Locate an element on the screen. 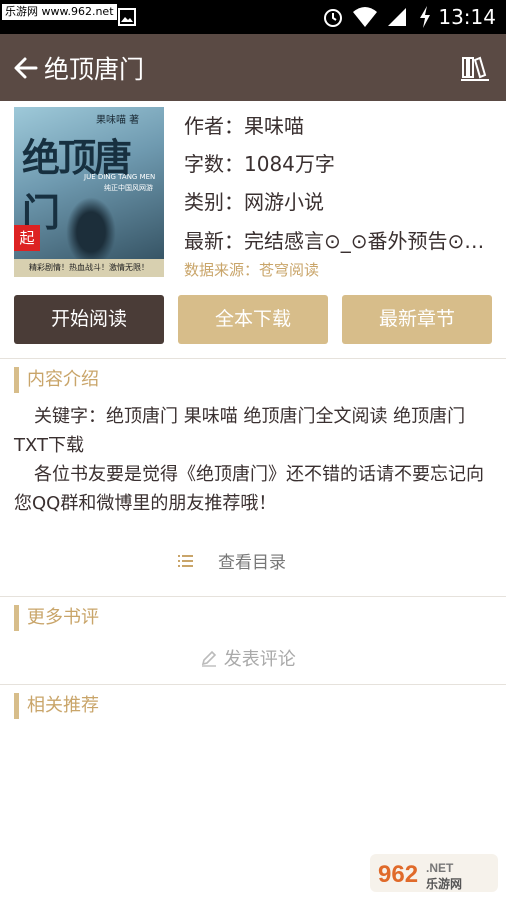 The image size is (506, 901). cover-badge: 起 is located at coordinates (27, 238).